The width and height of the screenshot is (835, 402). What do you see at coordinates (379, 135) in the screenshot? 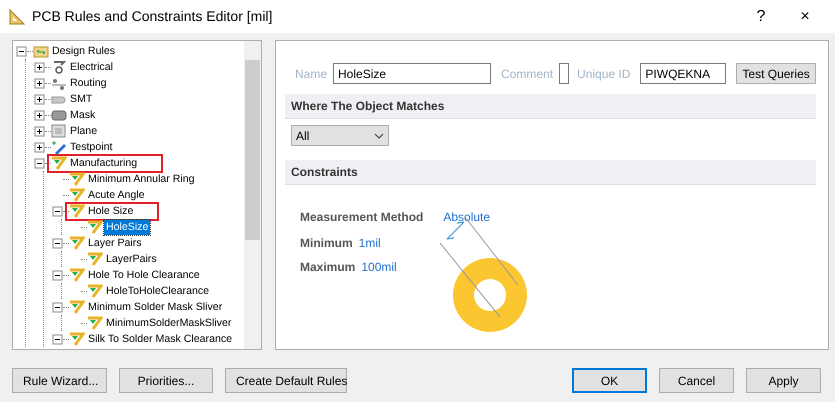
I see `chevron-down-icon` at bounding box center [379, 135].